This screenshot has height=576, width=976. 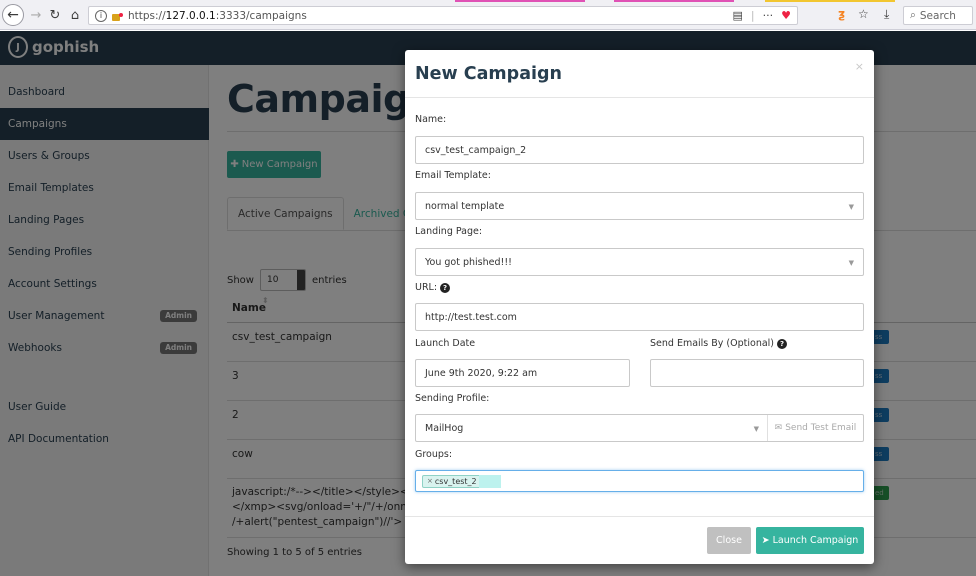 I want to click on insecure-lock-icon, so click(x=117, y=16).